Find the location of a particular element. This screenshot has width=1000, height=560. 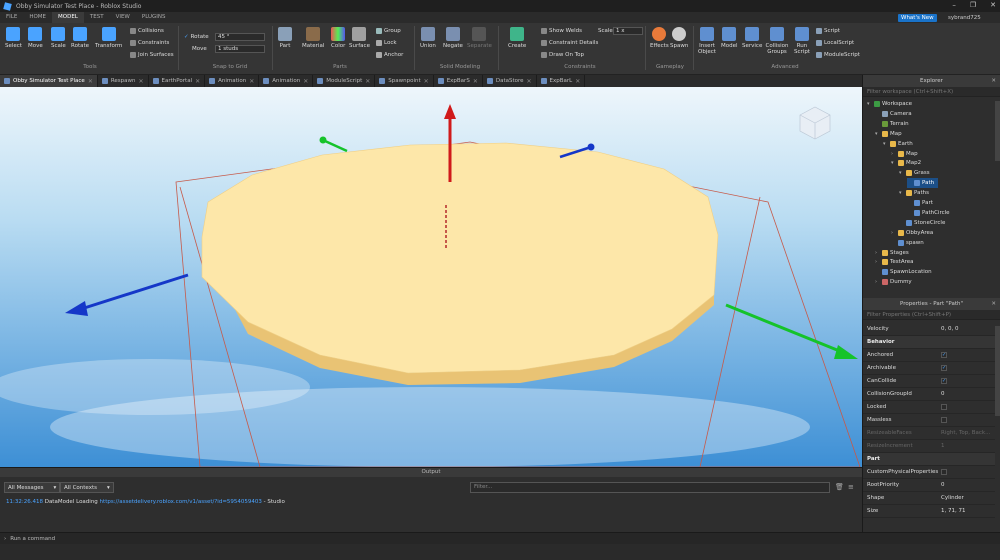

constraint-scale-input: 1 x is located at coordinates (628, 31).